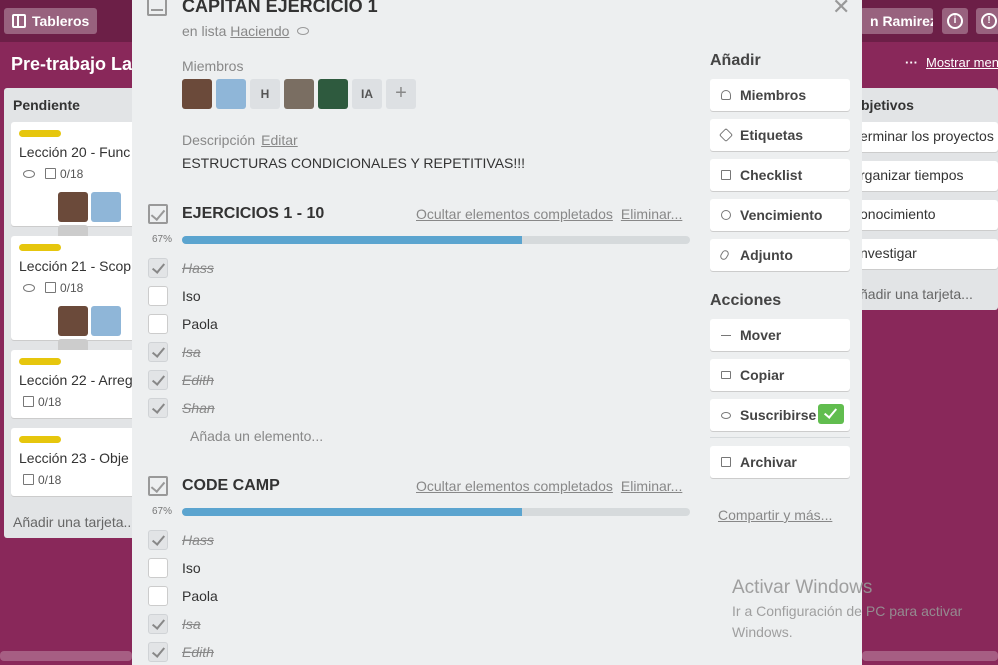 The image size is (998, 665). I want to click on checklist-item-text: Shan, so click(198, 408).